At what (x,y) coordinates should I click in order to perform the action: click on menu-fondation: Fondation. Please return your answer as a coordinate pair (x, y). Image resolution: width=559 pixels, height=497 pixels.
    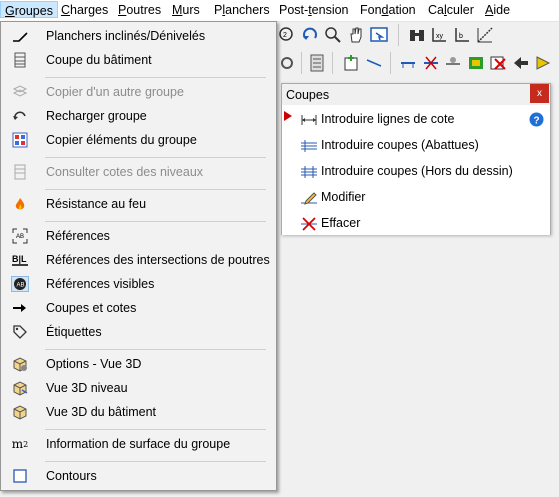
    Looking at the image, I should click on (388, 11).